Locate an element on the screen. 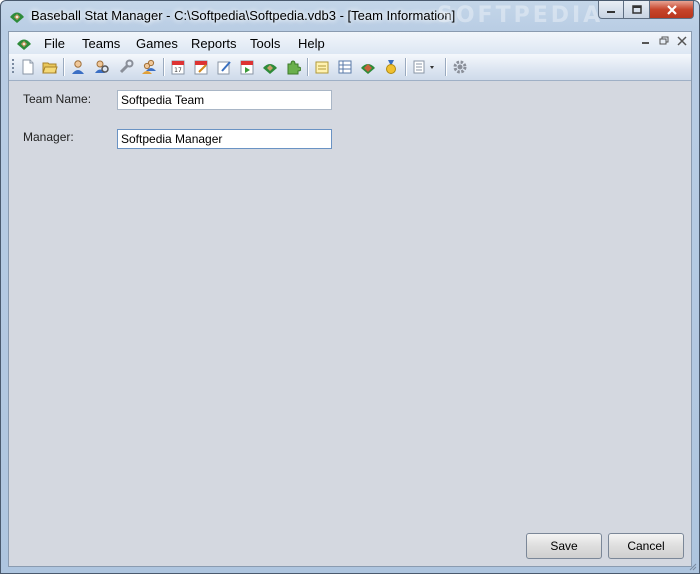 This screenshot has width=700, height=574. mdi-minimize-icon is located at coordinates (646, 41).